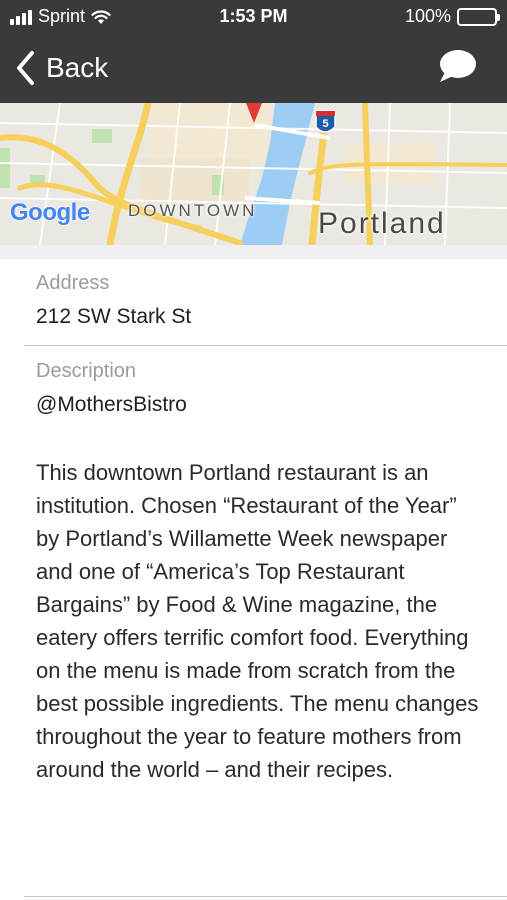 Image resolution: width=507 pixels, height=900 pixels. What do you see at coordinates (73, 283) in the screenshot?
I see `address-label: Address` at bounding box center [73, 283].